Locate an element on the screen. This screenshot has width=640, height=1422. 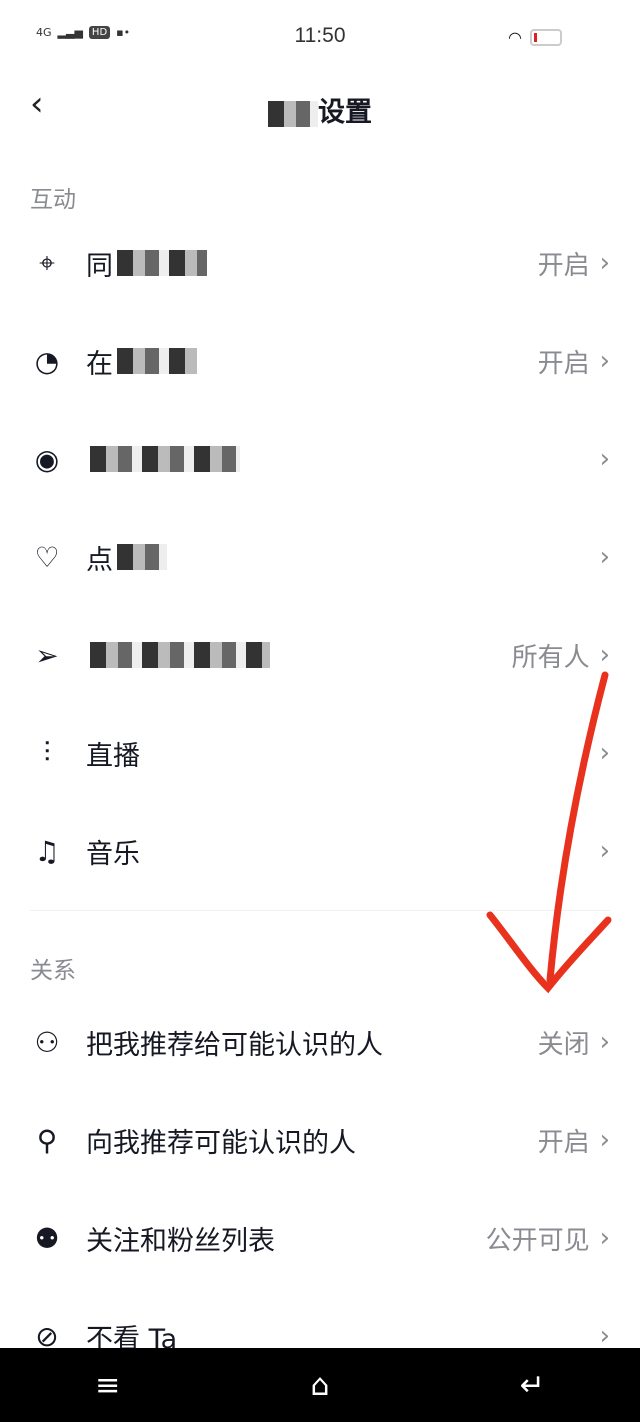
menu-icon: ≡ is located at coordinates (107, 1385).